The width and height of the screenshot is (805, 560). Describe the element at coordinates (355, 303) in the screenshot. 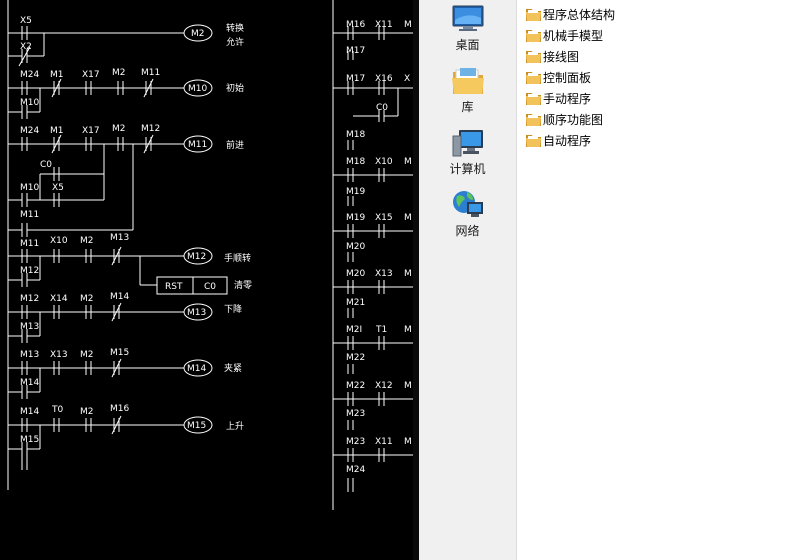

I see `contact-label: M21` at that location.